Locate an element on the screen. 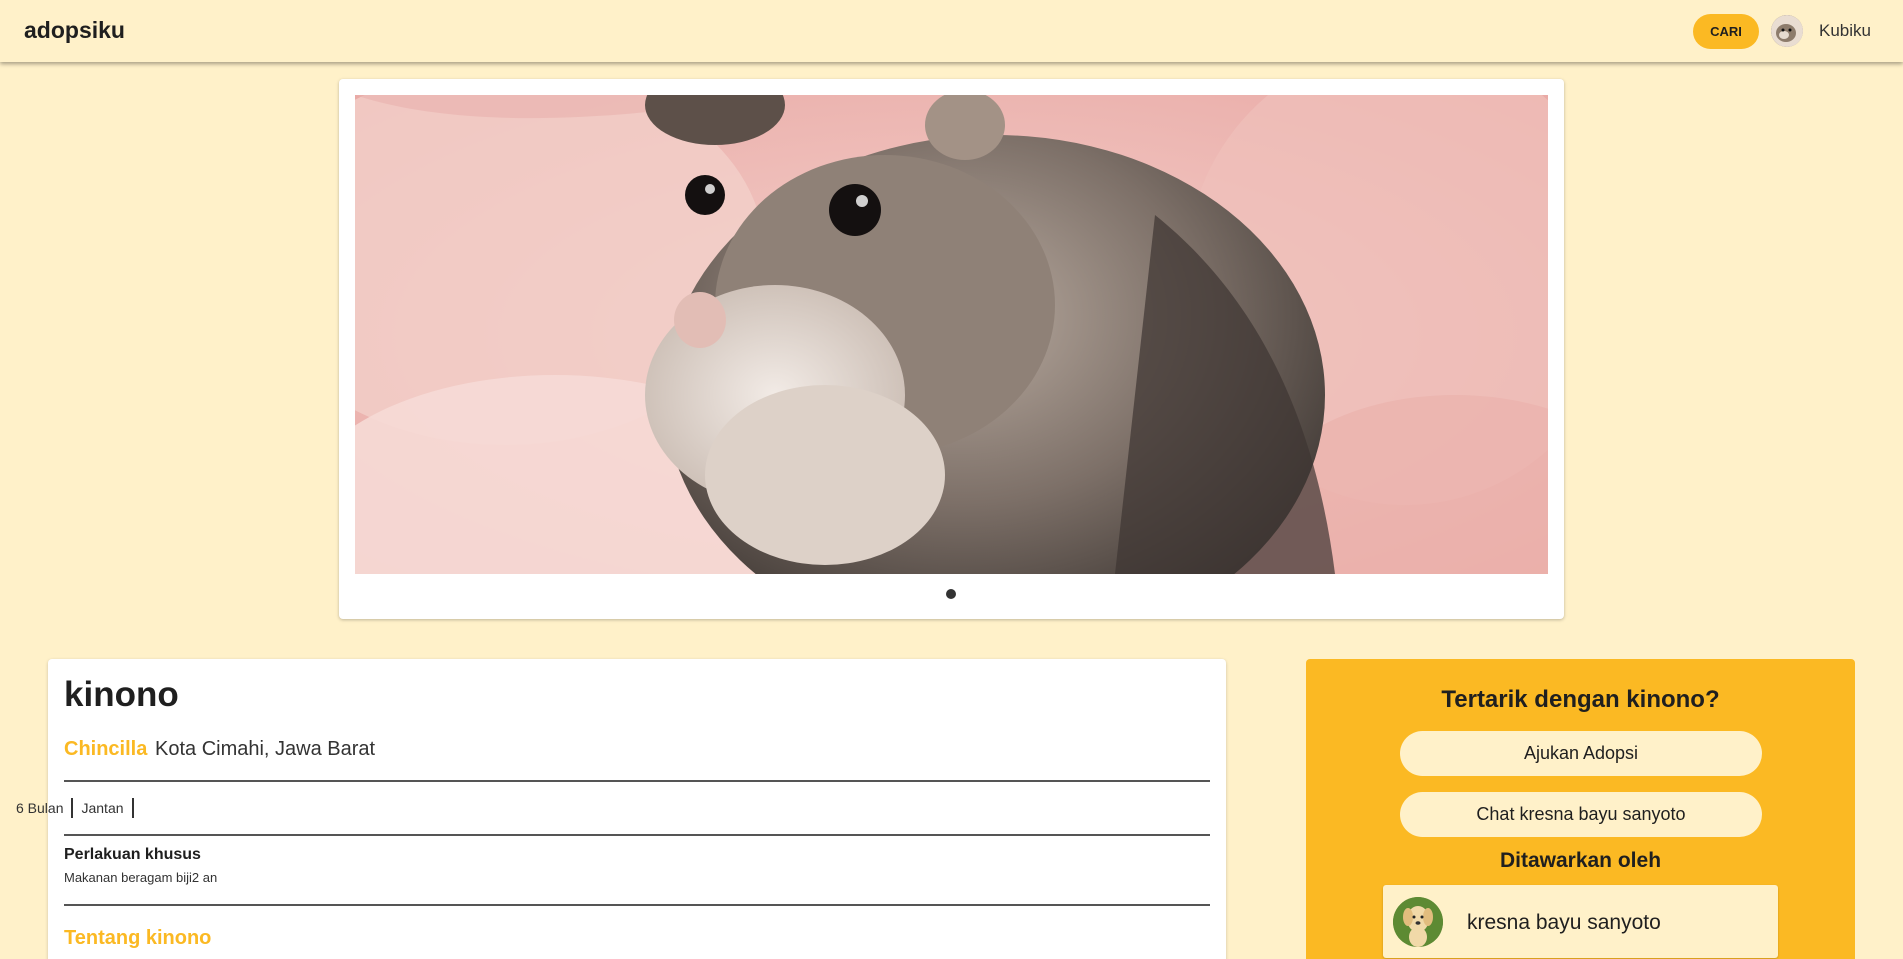  owner-avatar is located at coordinates (1418, 922).